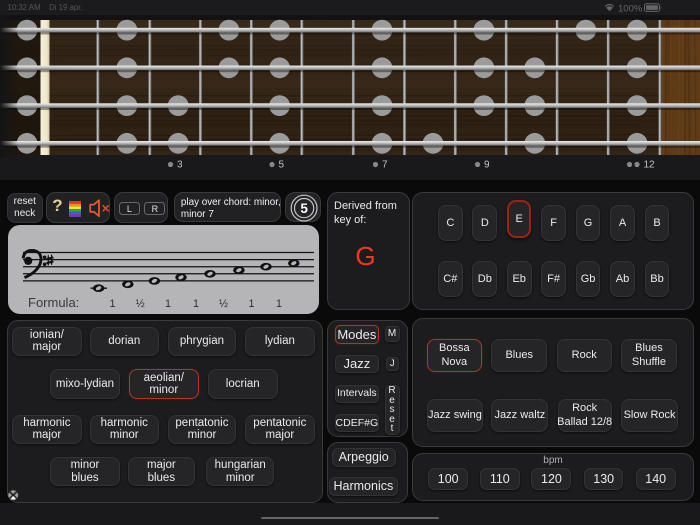 The height and width of the screenshot is (525, 700). Describe the element at coordinates (630, 8) in the screenshot. I see `svg-text: 100%` at that location.